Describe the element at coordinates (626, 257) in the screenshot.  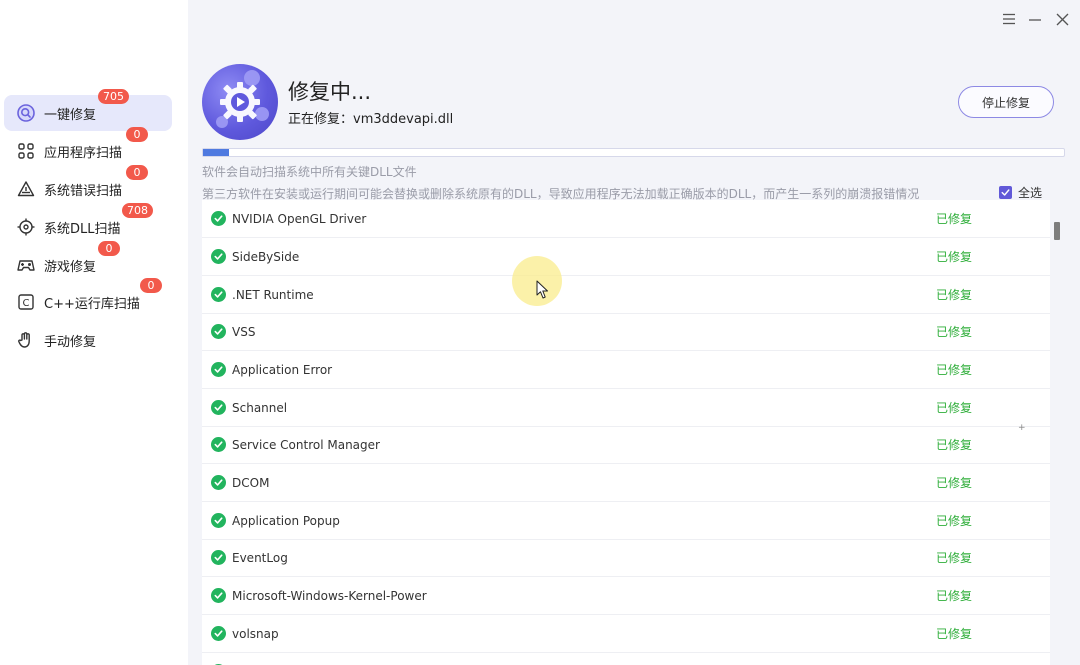
I see `list-item: SideBySide 已修复` at that location.